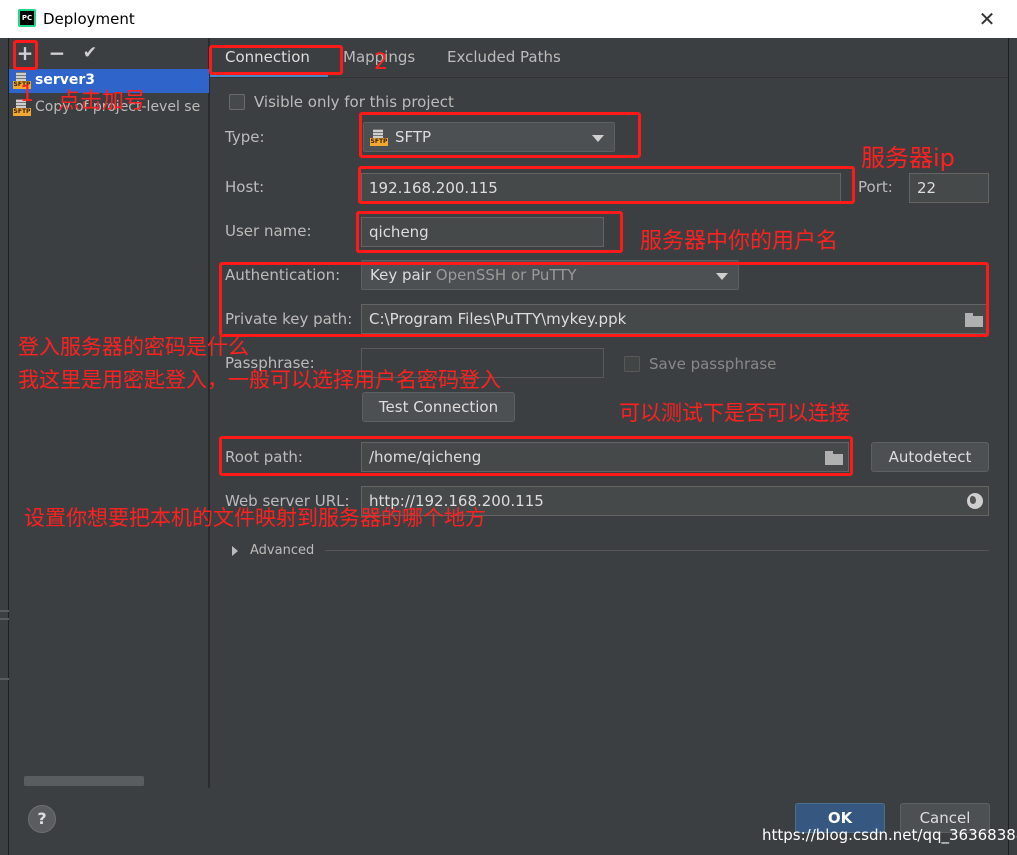 The width and height of the screenshot is (1017, 855). Describe the element at coordinates (482, 232) in the screenshot. I see `username-input: qicheng` at that location.